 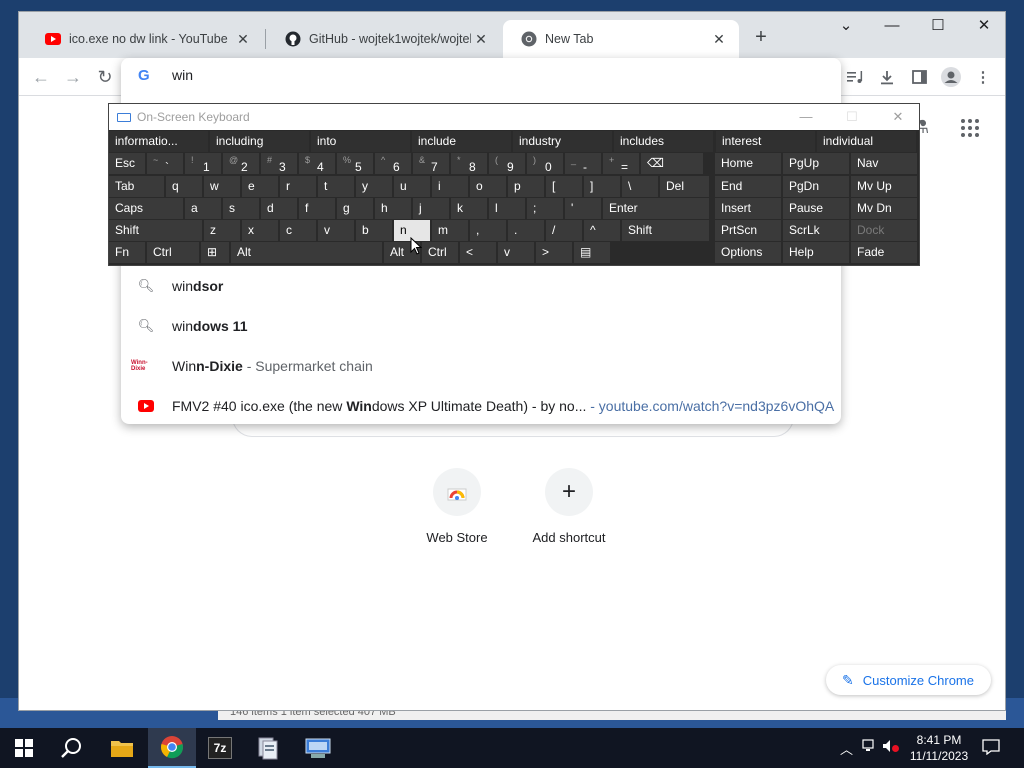 I want to click on back-arrow-icon: ←, so click(x=41, y=77).